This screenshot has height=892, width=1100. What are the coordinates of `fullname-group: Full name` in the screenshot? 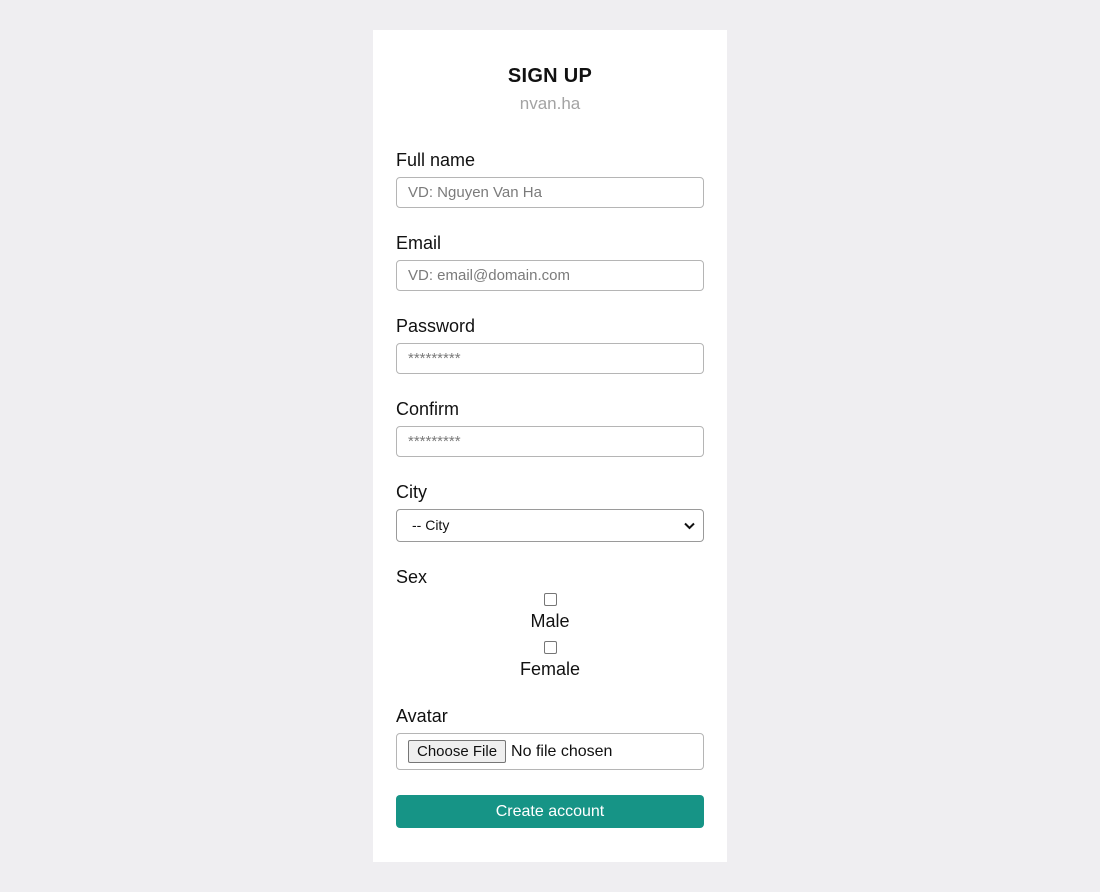 It's located at (550, 178).